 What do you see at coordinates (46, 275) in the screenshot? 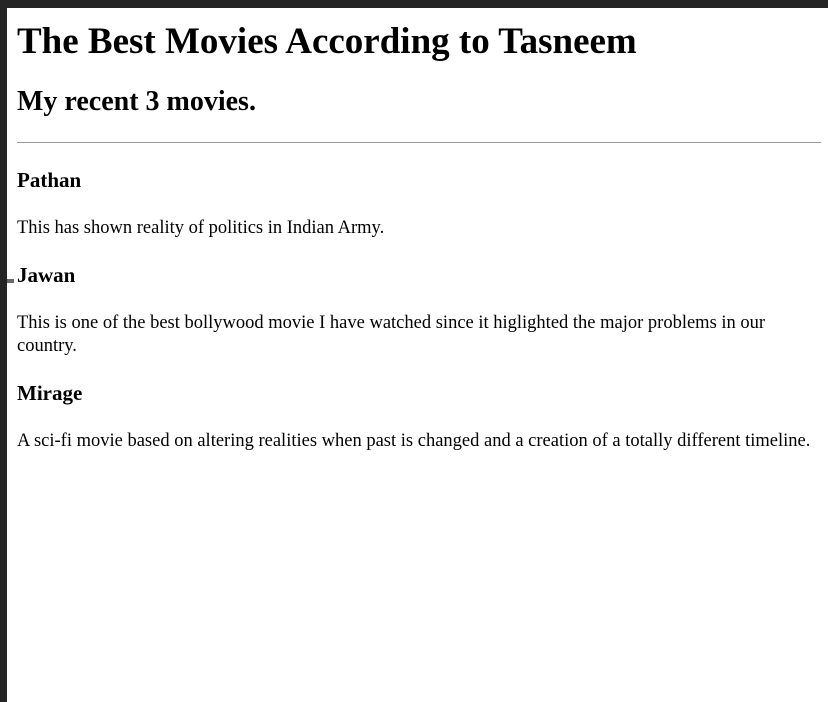
I see `movie-title: Jawan` at bounding box center [46, 275].